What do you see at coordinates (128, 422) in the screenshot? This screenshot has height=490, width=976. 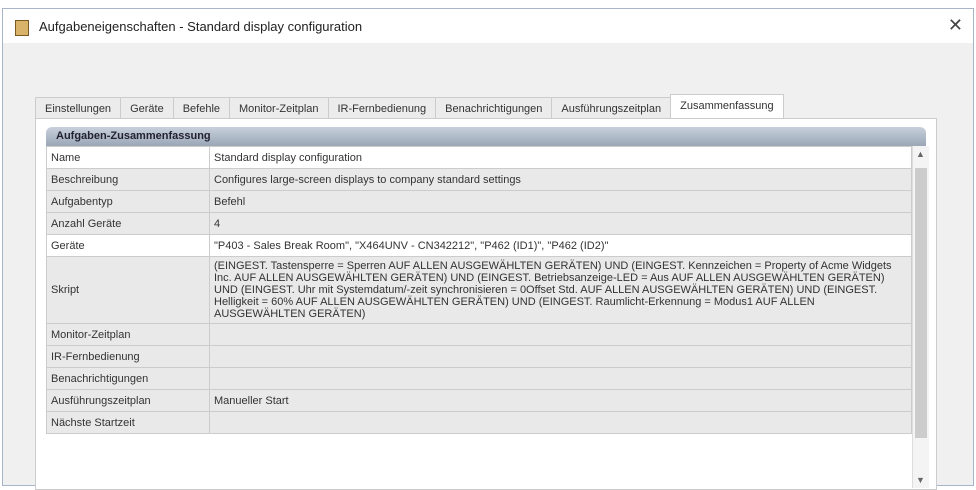 I see `row-label: Nächste Startzeit` at bounding box center [128, 422].